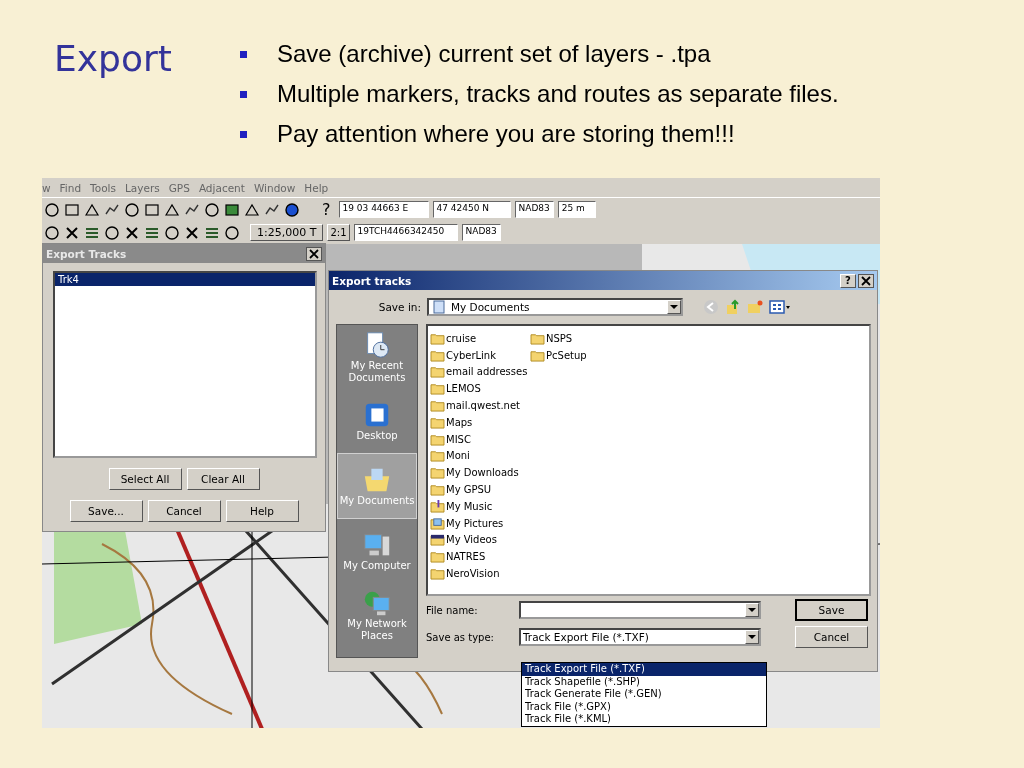 This screenshot has height=768, width=1024. What do you see at coordinates (405, 232) in the screenshot?
I see `coordinate-field: 19TCH4466342450` at bounding box center [405, 232].